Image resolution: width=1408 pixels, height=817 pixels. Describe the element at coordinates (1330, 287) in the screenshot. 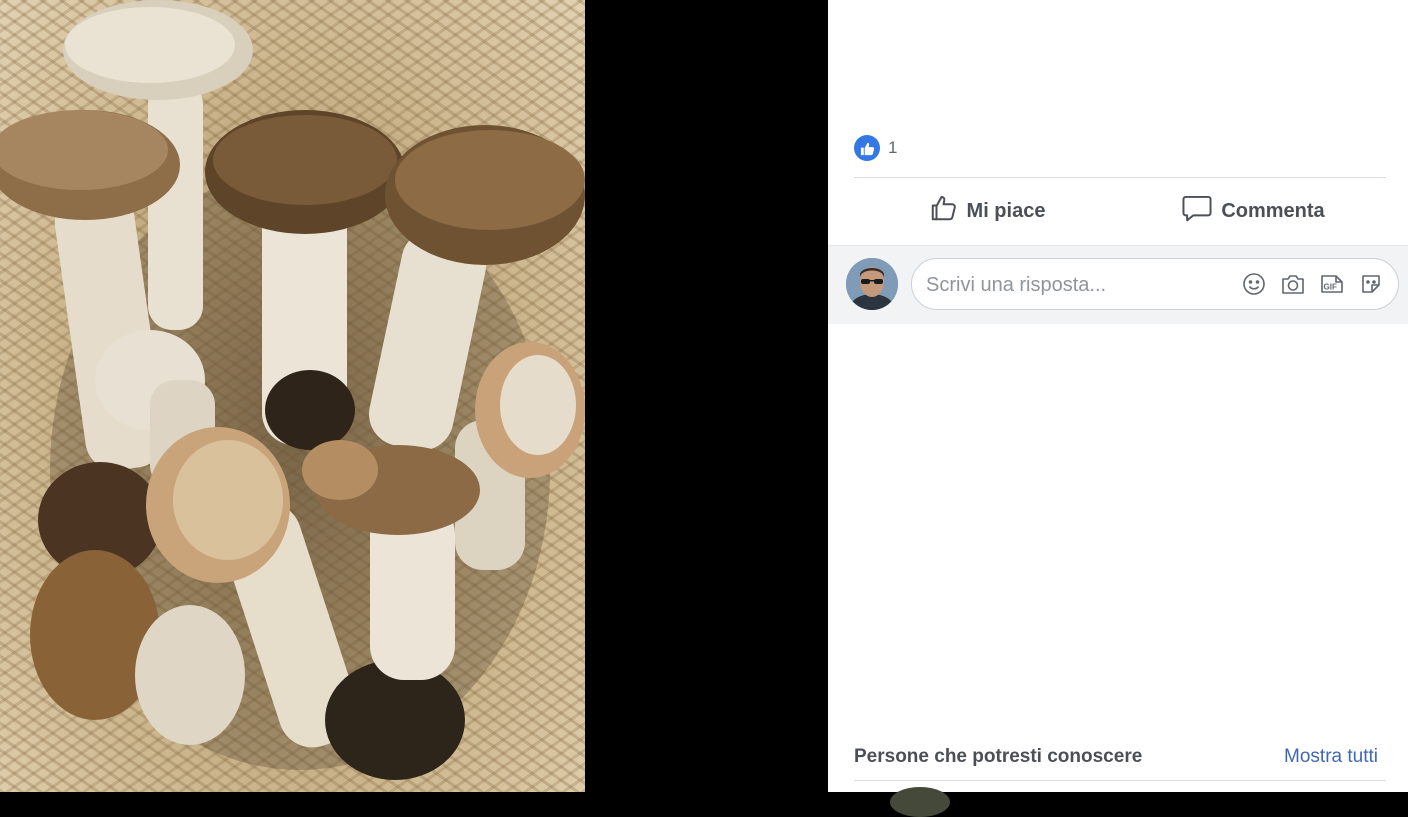

I see `svg-text: GIF` at that location.